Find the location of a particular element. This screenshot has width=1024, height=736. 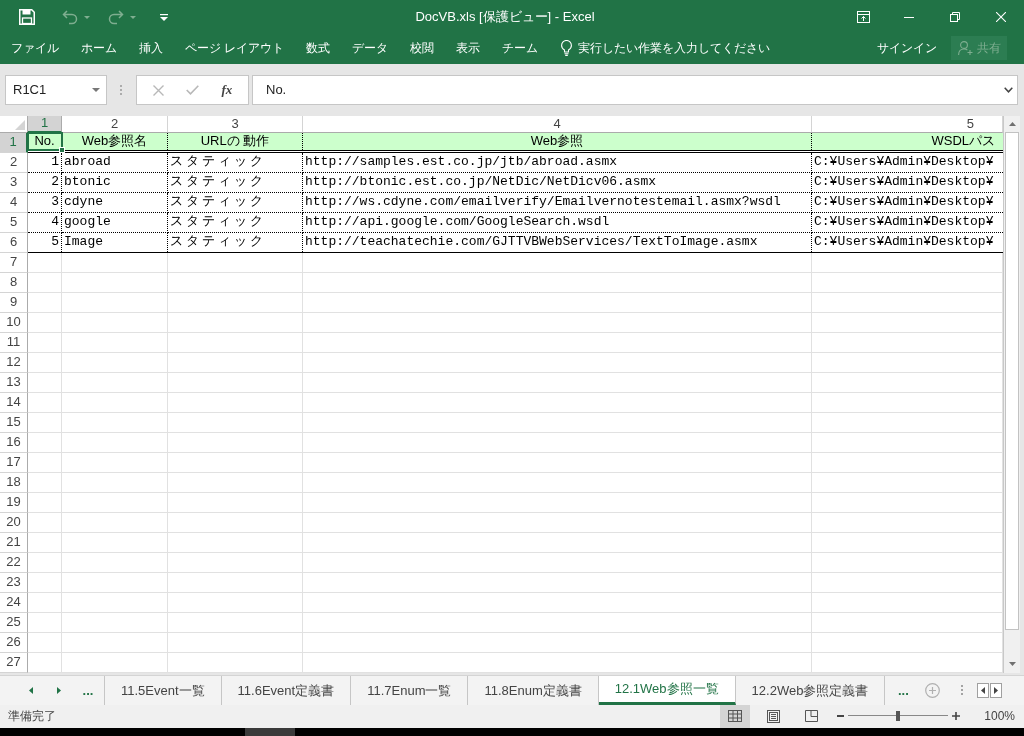

check-icon is located at coordinates (192, 90).